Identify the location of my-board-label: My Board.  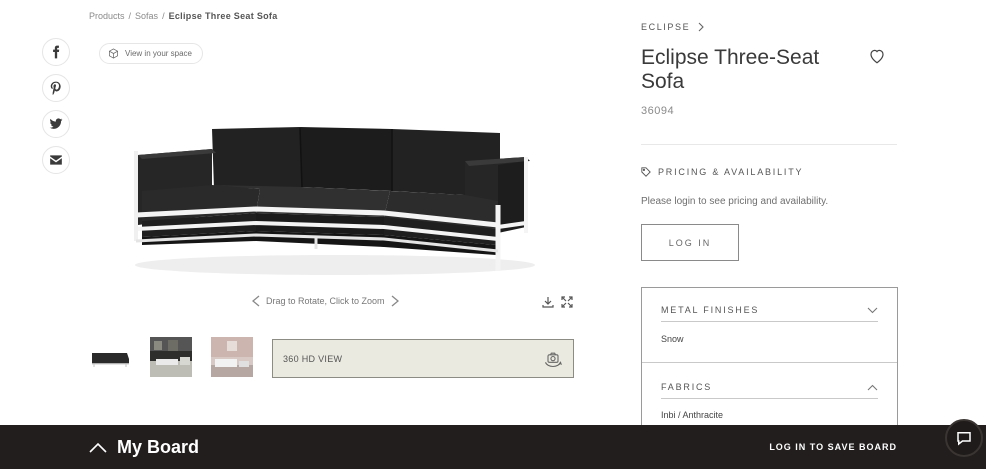
(158, 446).